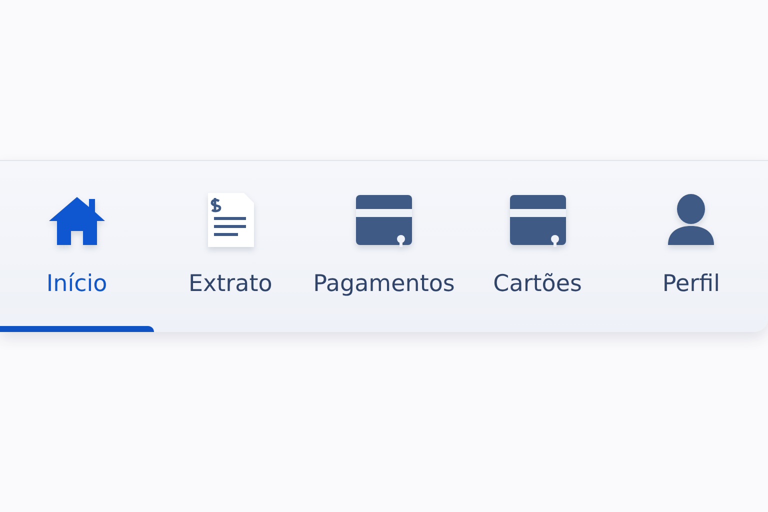 The image size is (768, 512). Describe the element at coordinates (537, 246) in the screenshot. I see `nav-tab: Cartões` at that location.